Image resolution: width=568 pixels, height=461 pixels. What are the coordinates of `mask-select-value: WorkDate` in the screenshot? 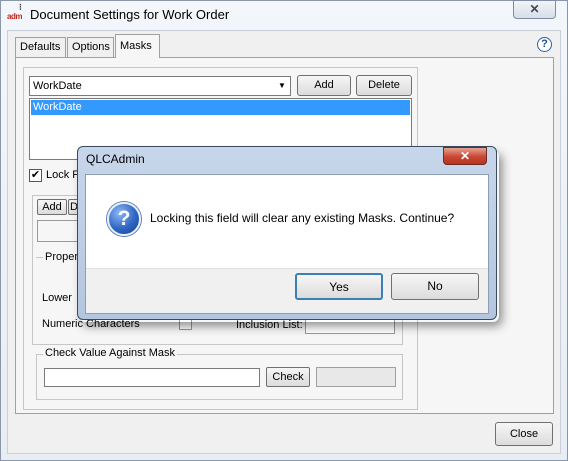 It's located at (57, 86).